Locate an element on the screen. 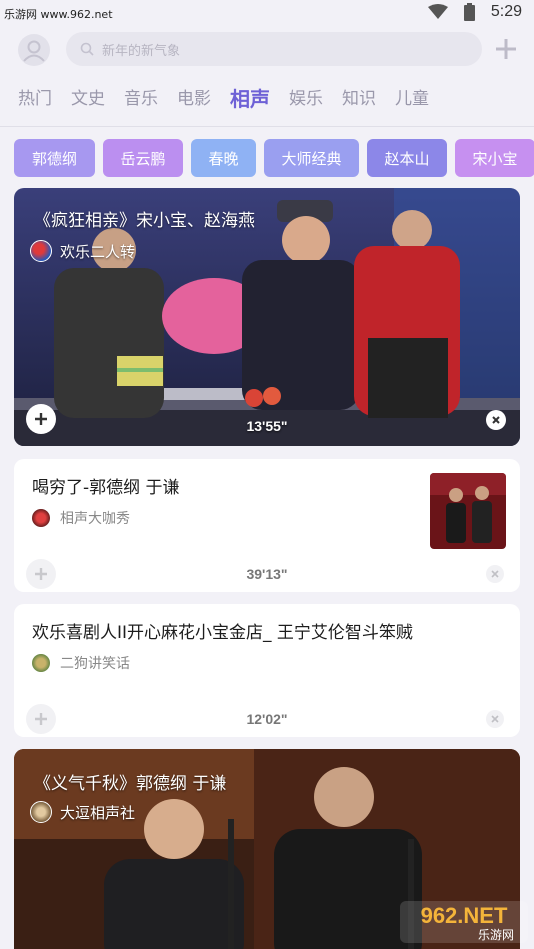  tab-hot: 热门 is located at coordinates (35, 99).